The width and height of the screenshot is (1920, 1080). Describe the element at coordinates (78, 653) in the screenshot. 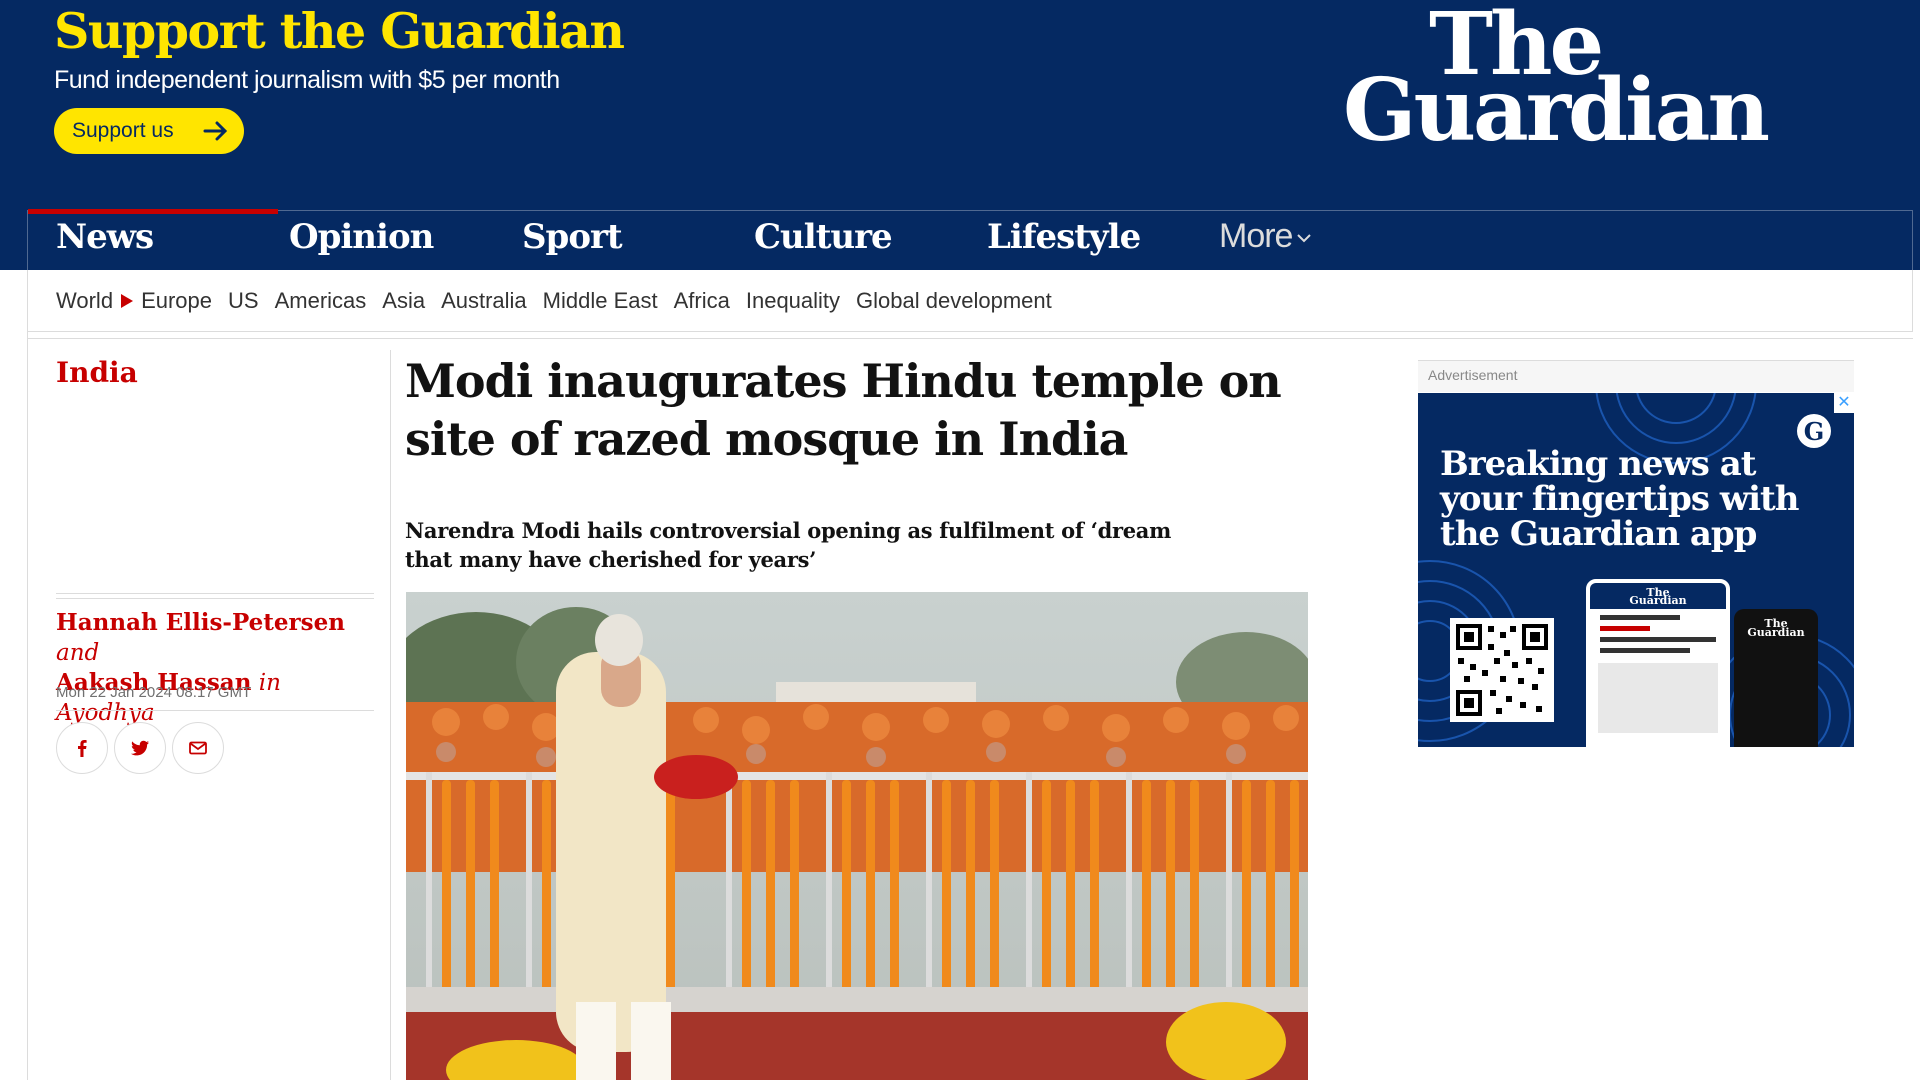

I see `byline-and: and` at that location.